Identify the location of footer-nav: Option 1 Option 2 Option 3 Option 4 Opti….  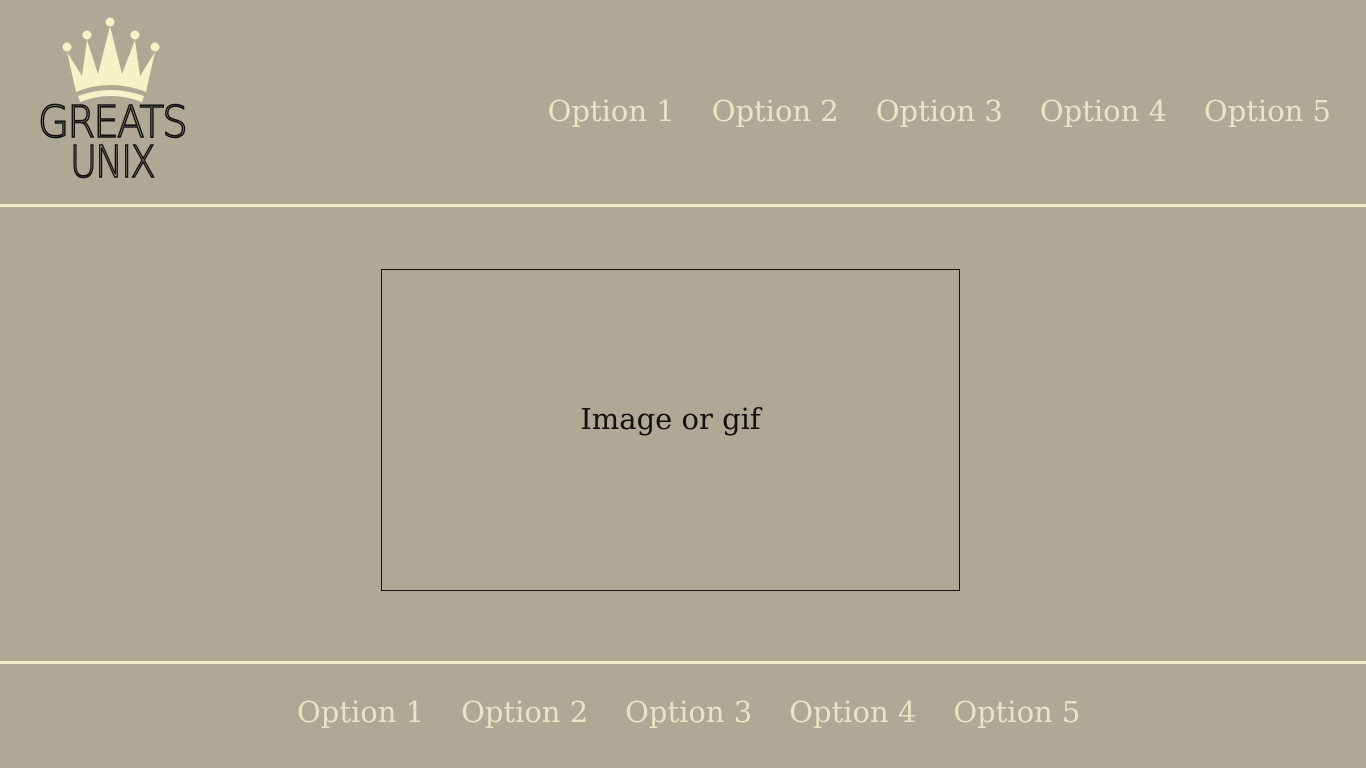
(688, 712).